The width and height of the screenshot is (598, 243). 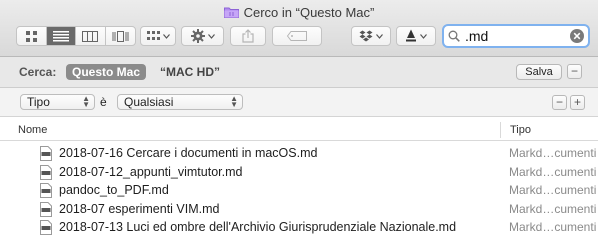 What do you see at coordinates (38, 102) in the screenshot?
I see `attribute-select-value: Tipo` at bounding box center [38, 102].